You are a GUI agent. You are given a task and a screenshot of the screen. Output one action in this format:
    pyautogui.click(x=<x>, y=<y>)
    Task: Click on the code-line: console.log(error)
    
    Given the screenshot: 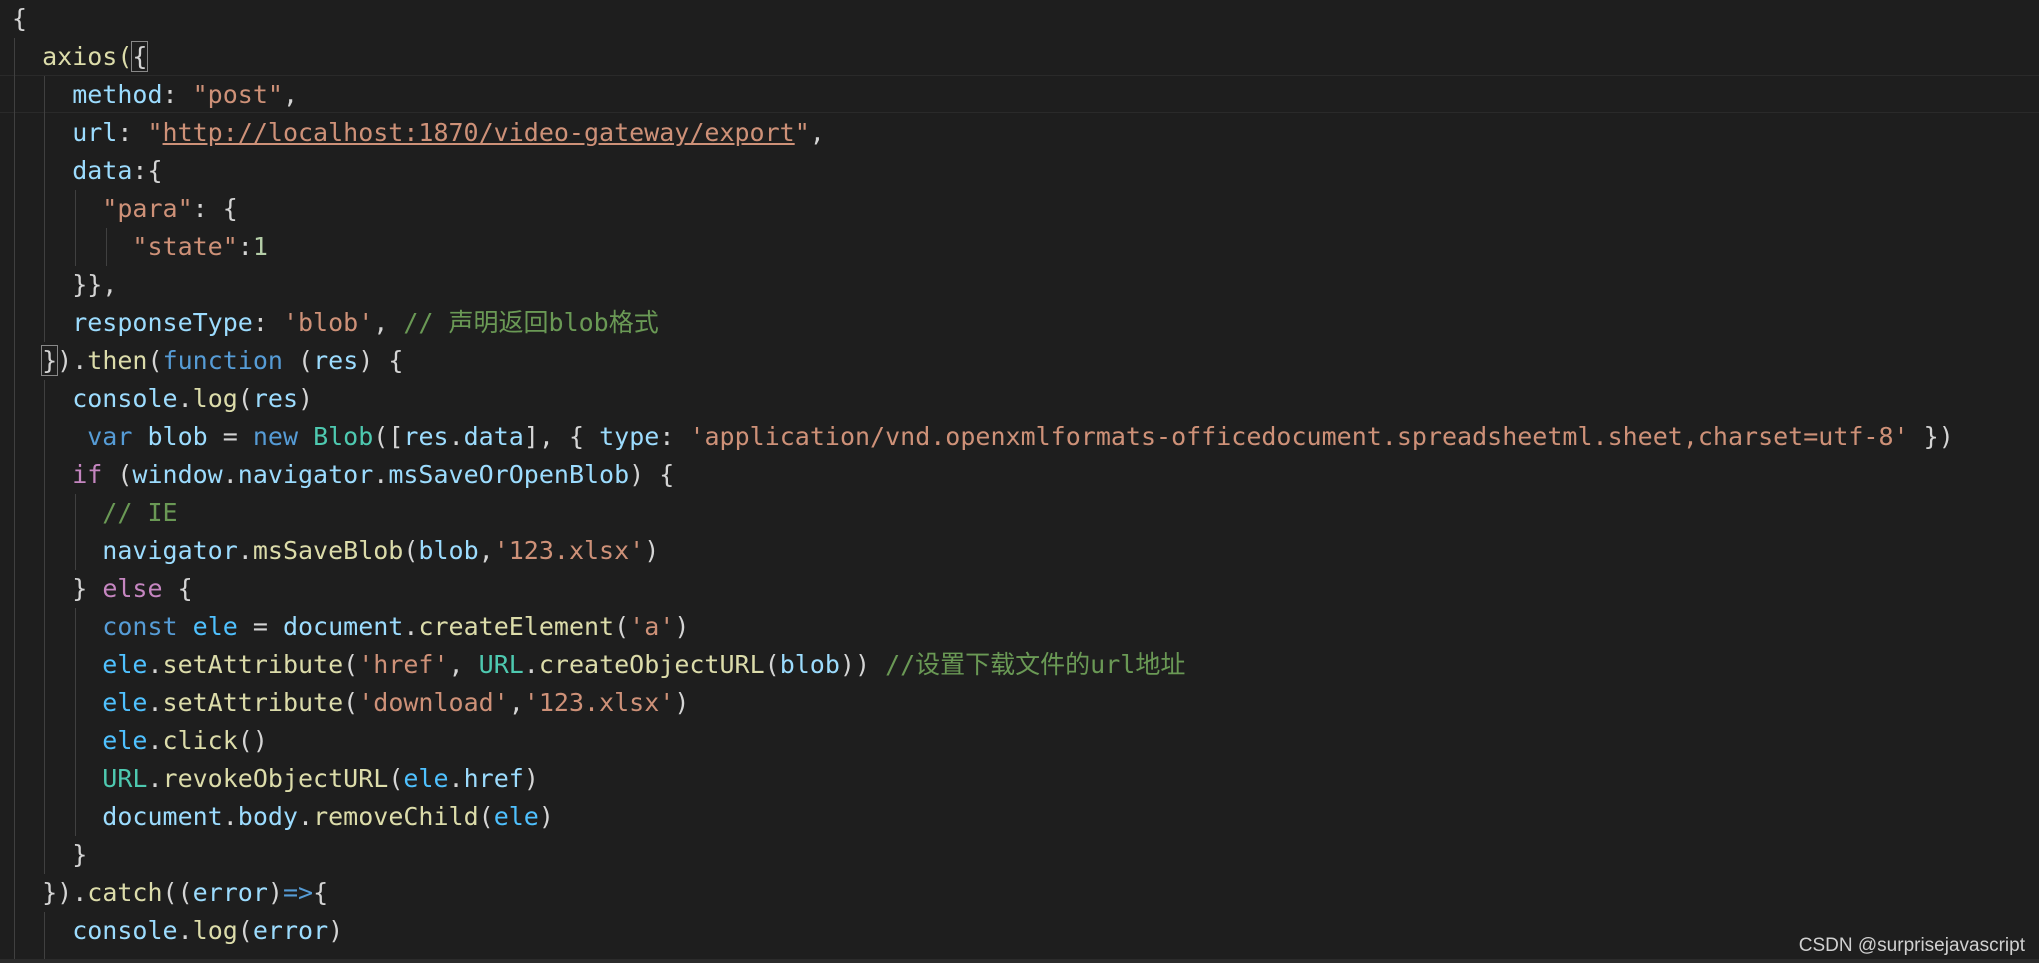 What is the action you would take?
    pyautogui.click(x=177, y=931)
    